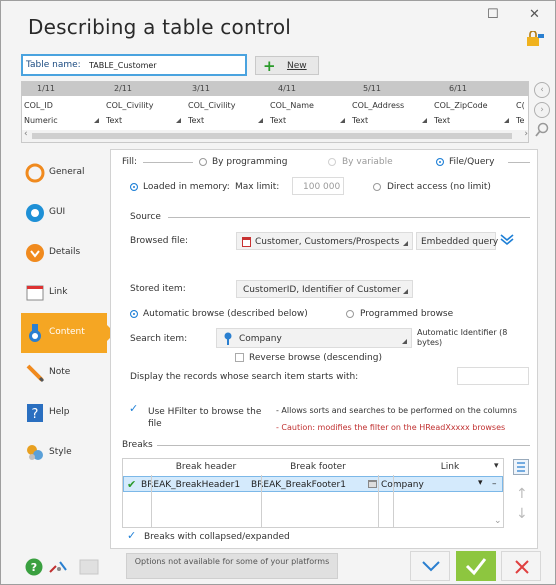 This screenshot has height=585, width=556. What do you see at coordinates (64, 173) in the screenshot?
I see `sidebar-item-general: General` at bounding box center [64, 173].